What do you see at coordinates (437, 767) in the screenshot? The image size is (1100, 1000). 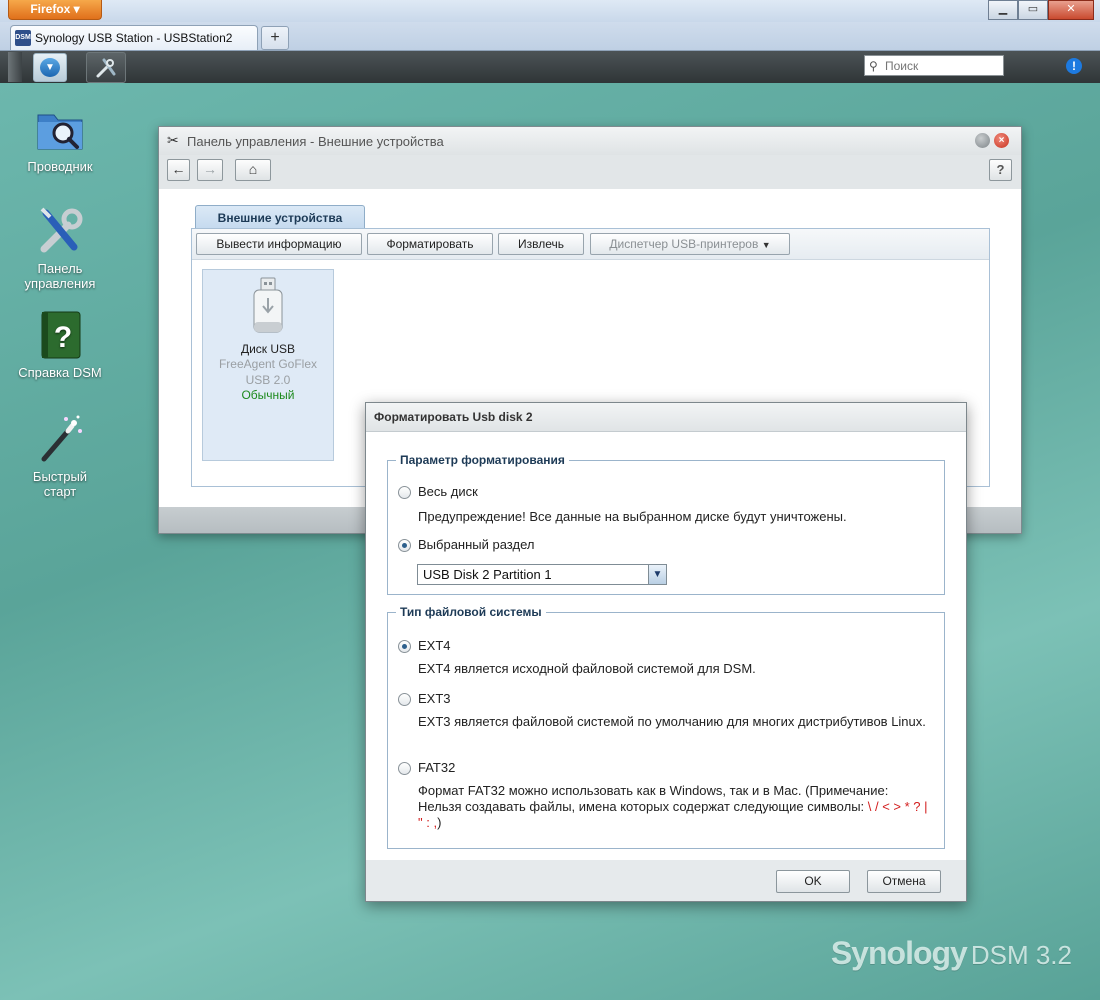 I see `fat32-label: FAT32` at bounding box center [437, 767].